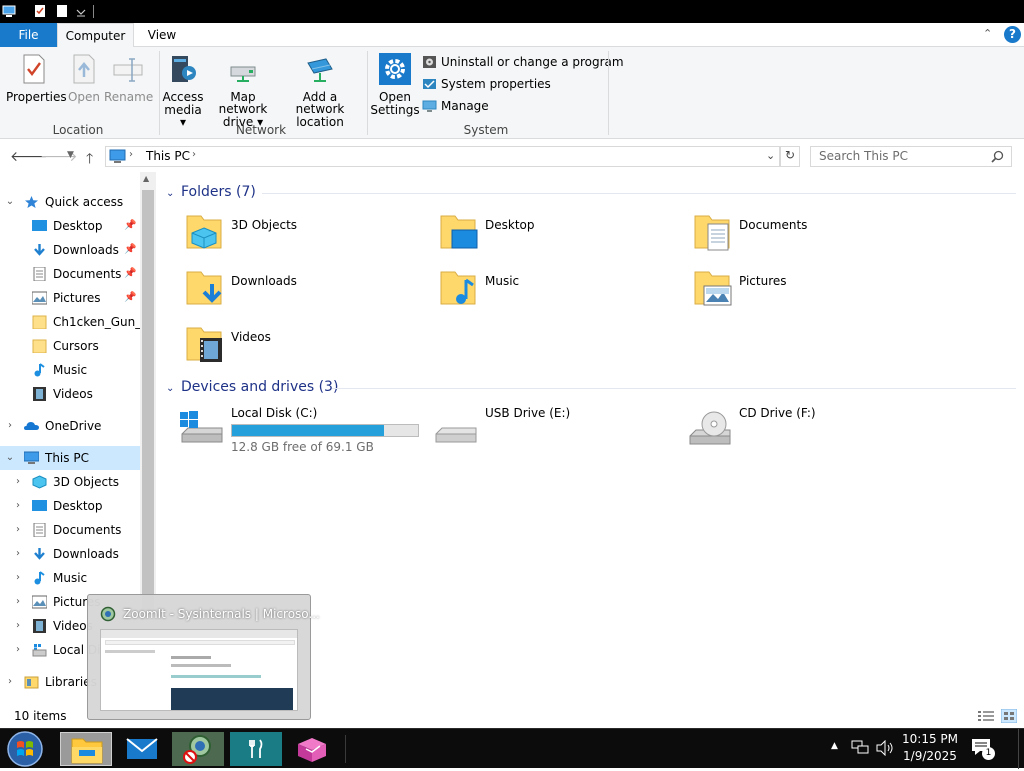 The width and height of the screenshot is (1024, 771). What do you see at coordinates (95, 35) in the screenshot?
I see `tab-computer: Computer` at bounding box center [95, 35].